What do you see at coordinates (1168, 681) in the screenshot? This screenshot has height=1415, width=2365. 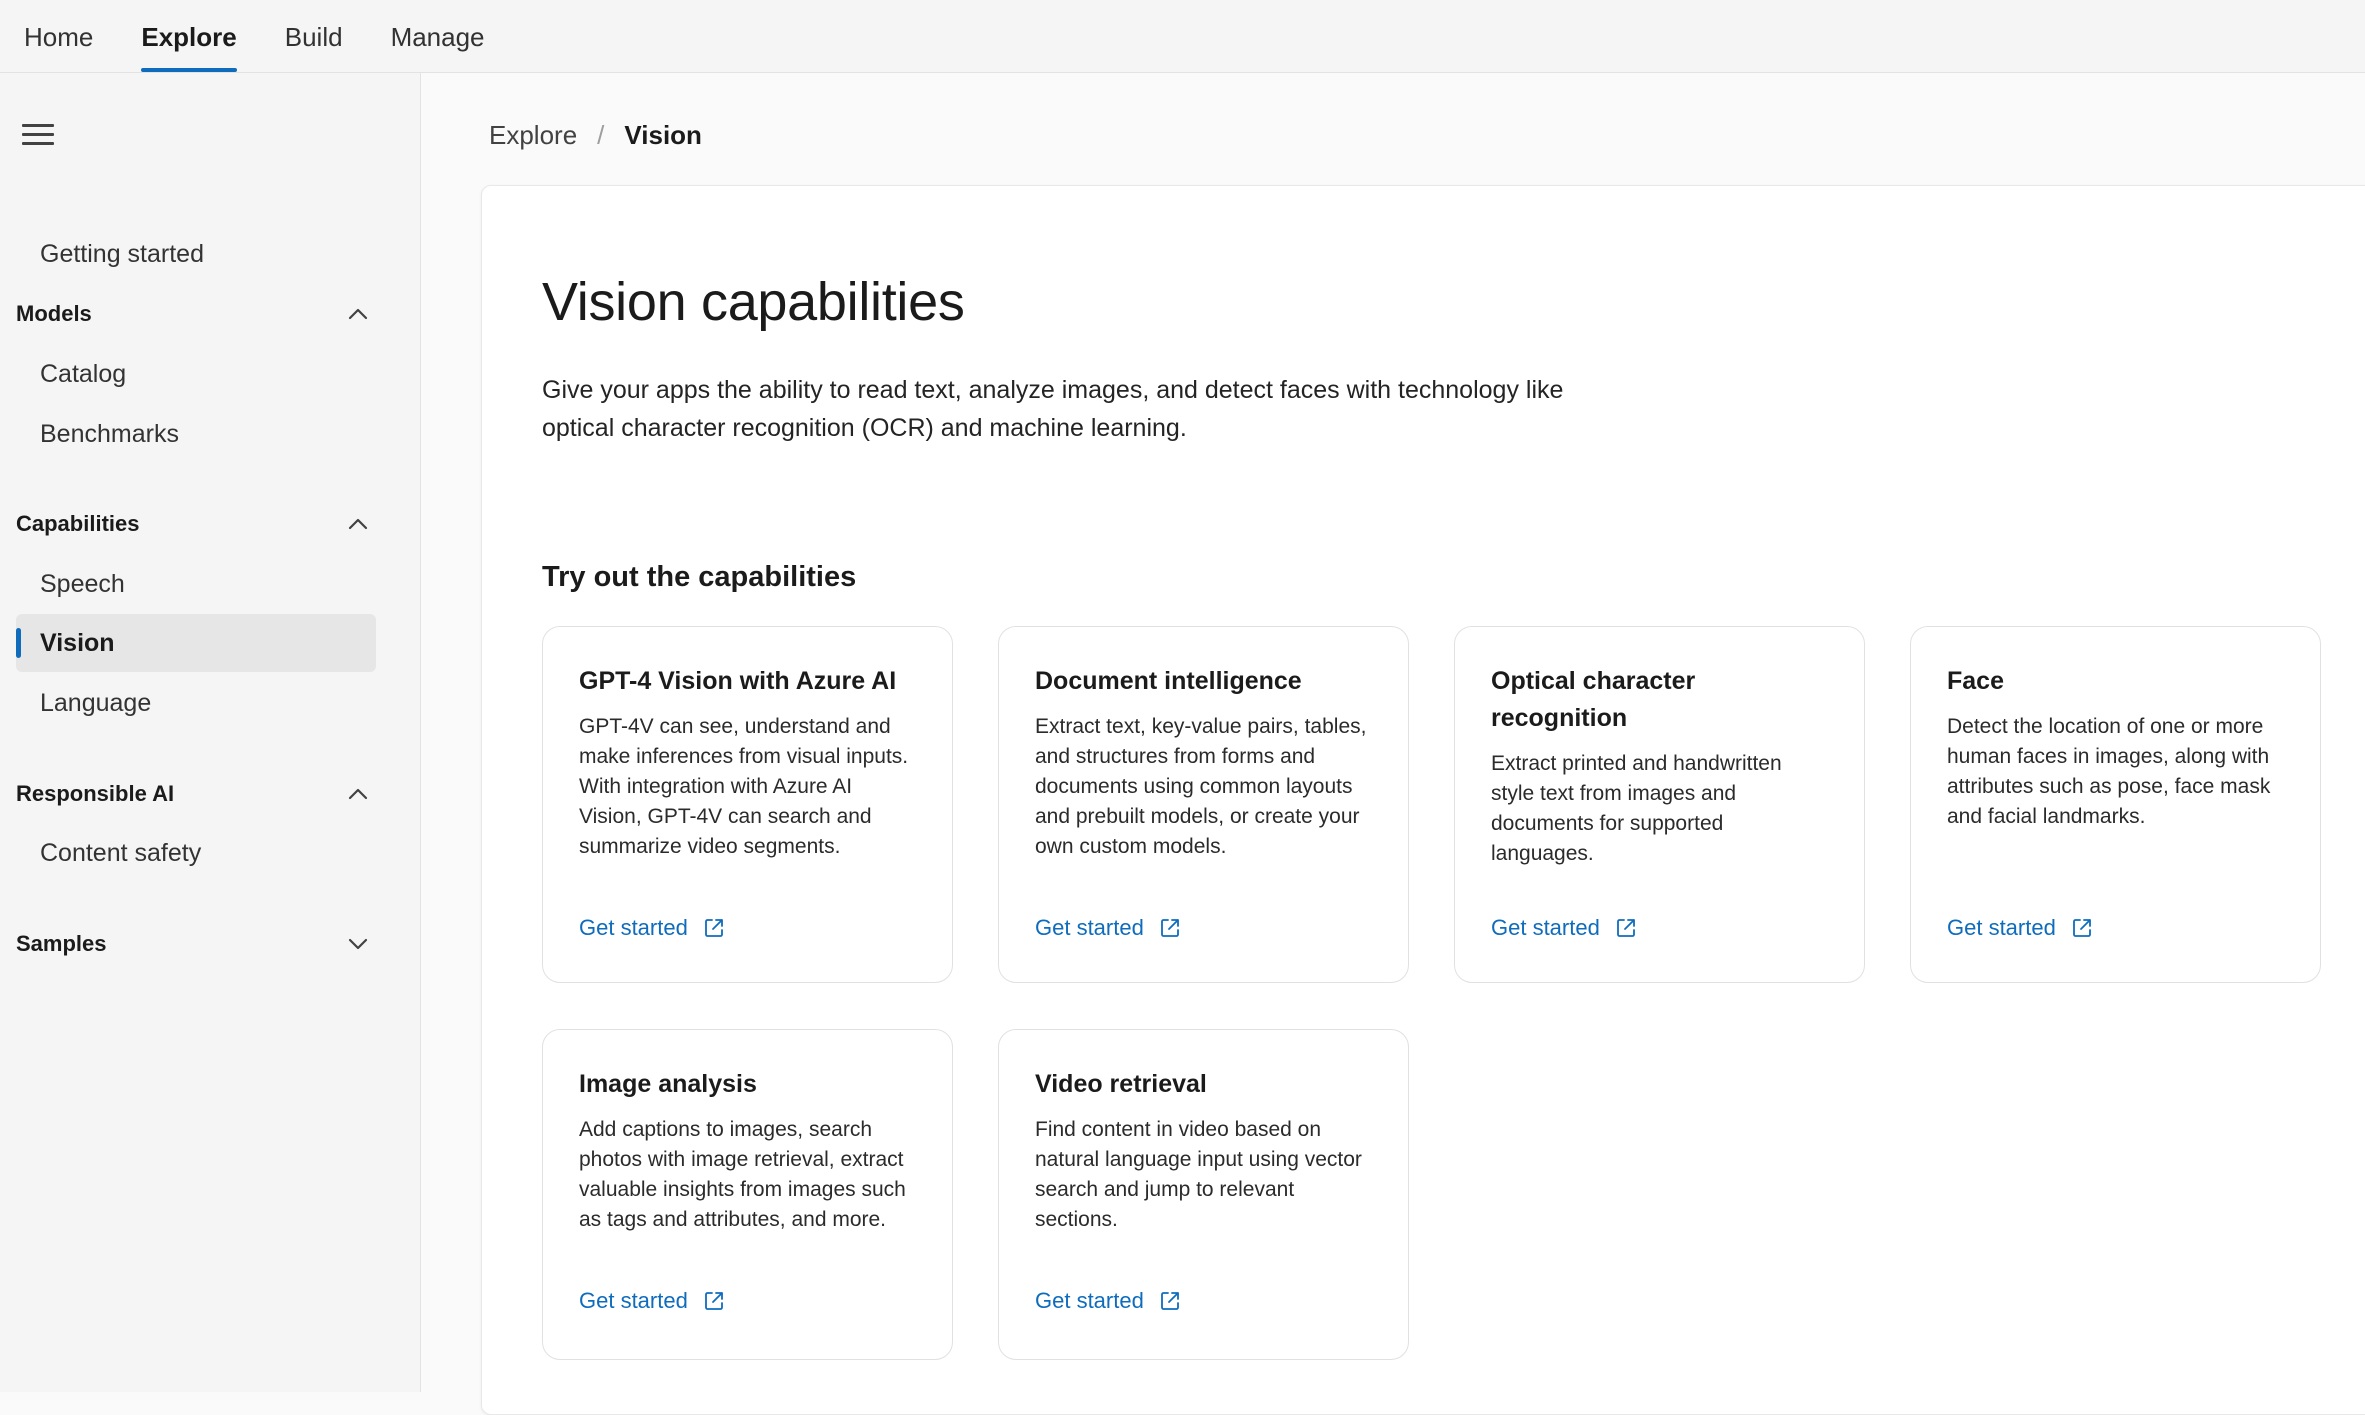 I see `card-title: Document intelligence` at bounding box center [1168, 681].